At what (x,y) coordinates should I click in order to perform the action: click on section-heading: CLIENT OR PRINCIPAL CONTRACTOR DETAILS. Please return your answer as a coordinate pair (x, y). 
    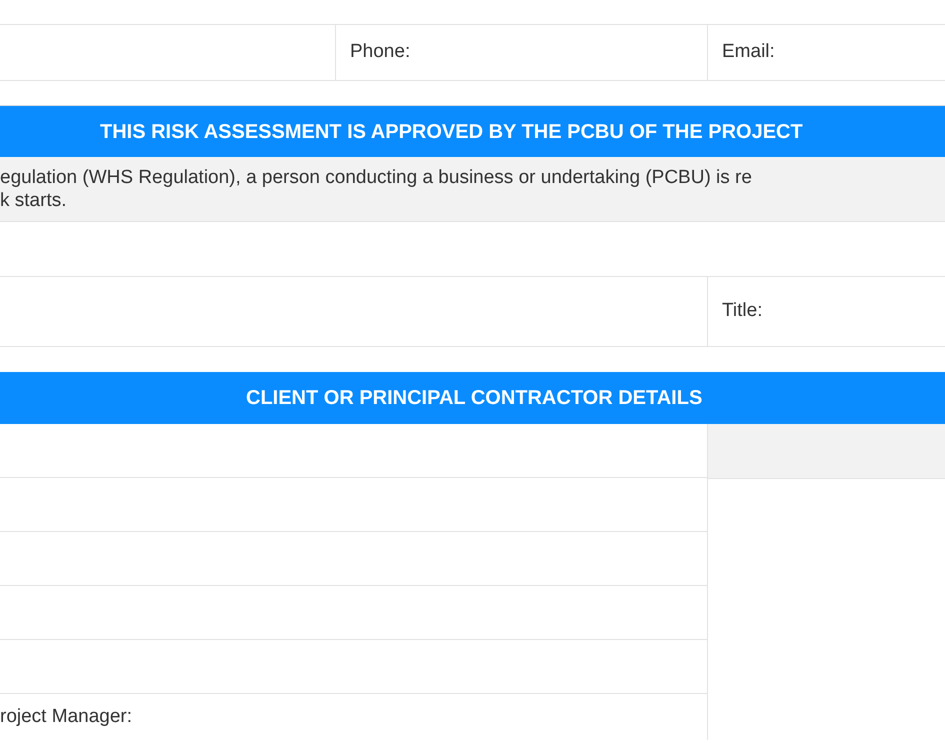
    Looking at the image, I should click on (474, 398).